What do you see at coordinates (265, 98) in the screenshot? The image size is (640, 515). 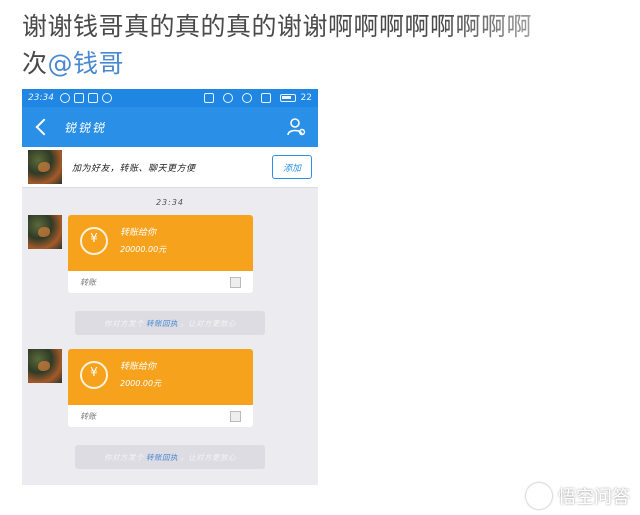 I see `signal-icon` at bounding box center [265, 98].